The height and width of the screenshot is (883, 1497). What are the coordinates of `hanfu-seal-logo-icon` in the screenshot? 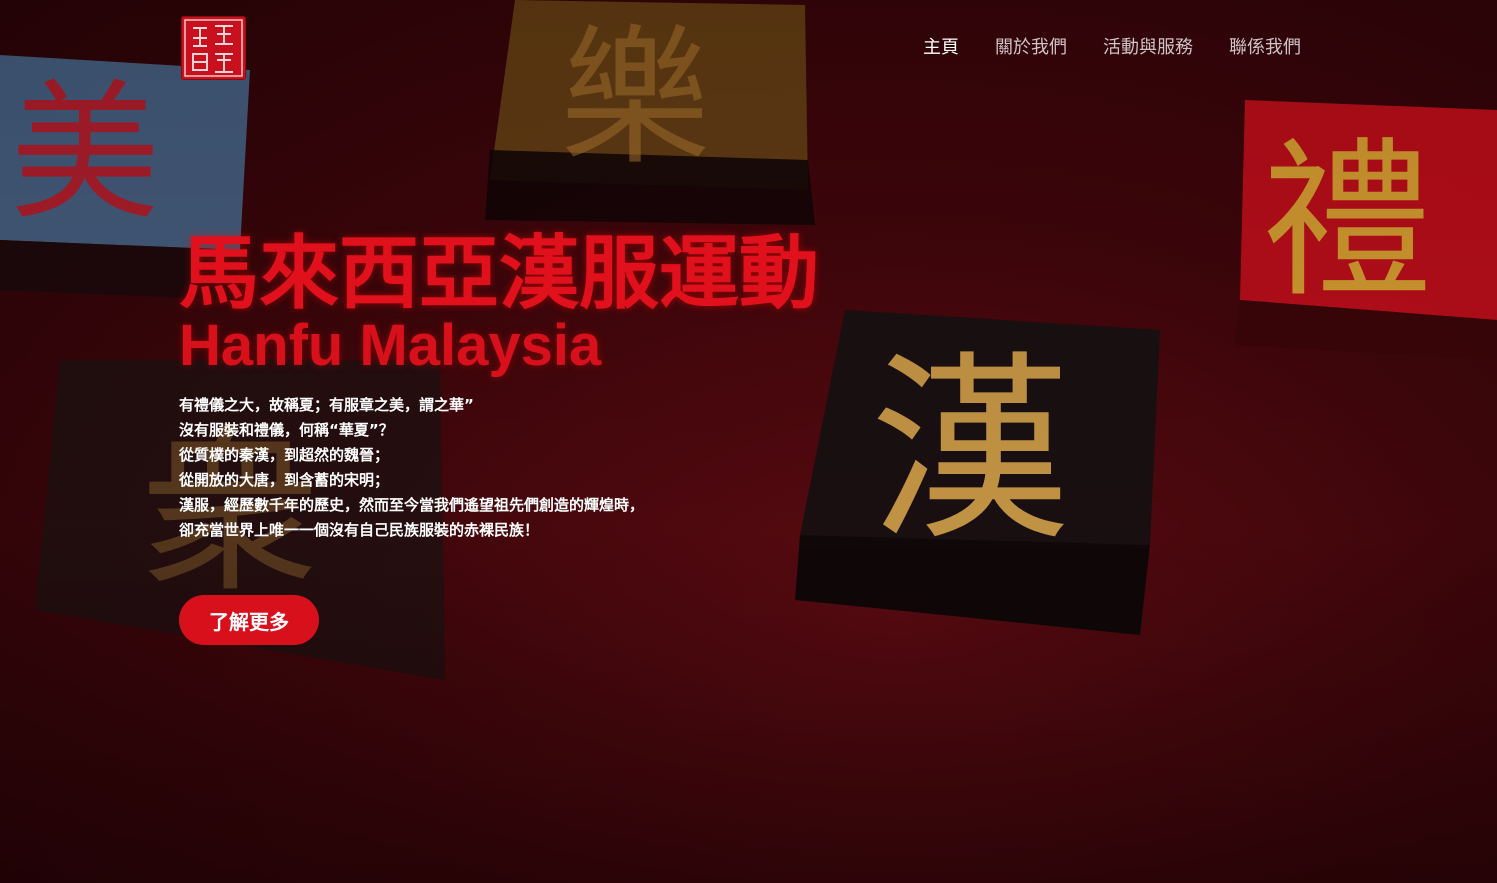 It's located at (213, 48).